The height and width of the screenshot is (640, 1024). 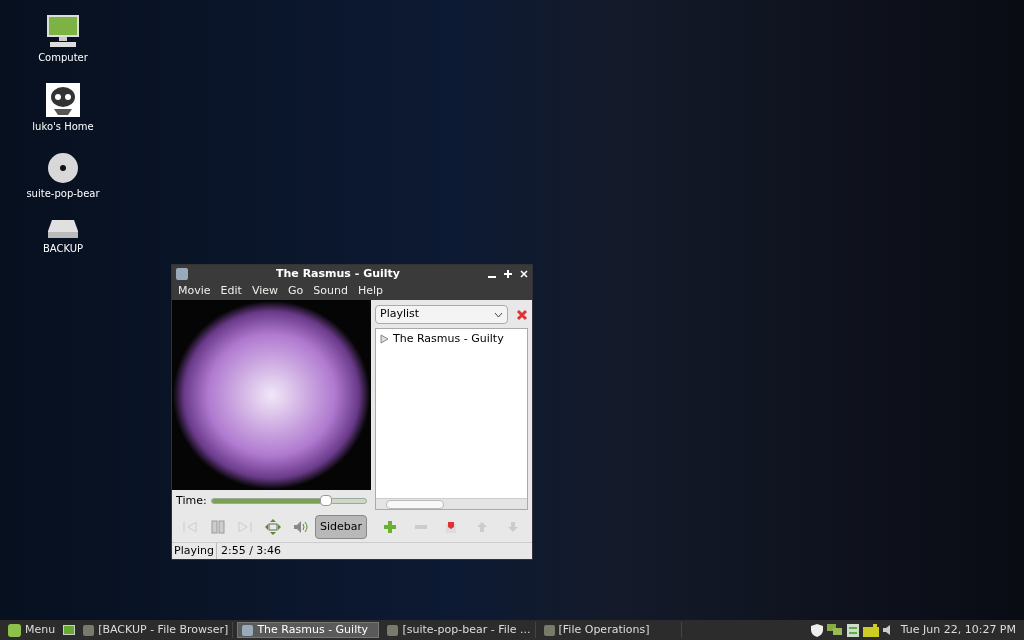 What do you see at coordinates (325, 500) in the screenshot?
I see `slider-thumb` at bounding box center [325, 500].